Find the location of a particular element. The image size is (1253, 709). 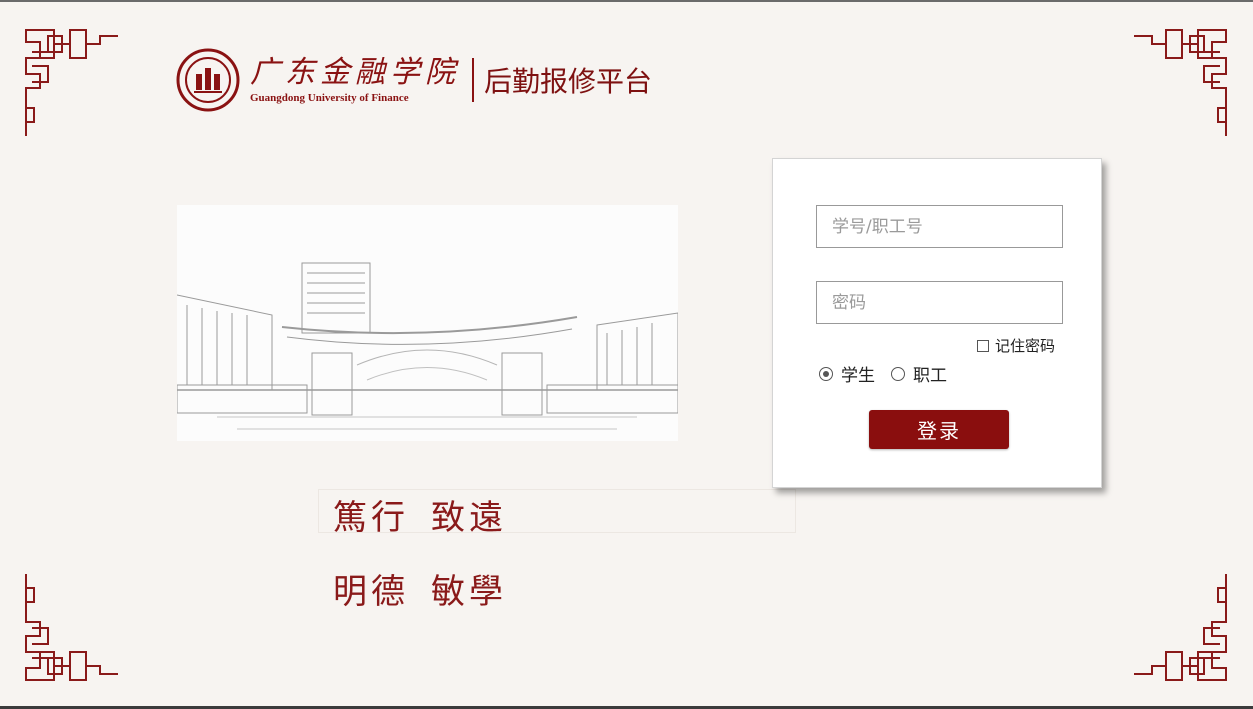

school-name-cn: 广东金融学院 is located at coordinates (355, 72).